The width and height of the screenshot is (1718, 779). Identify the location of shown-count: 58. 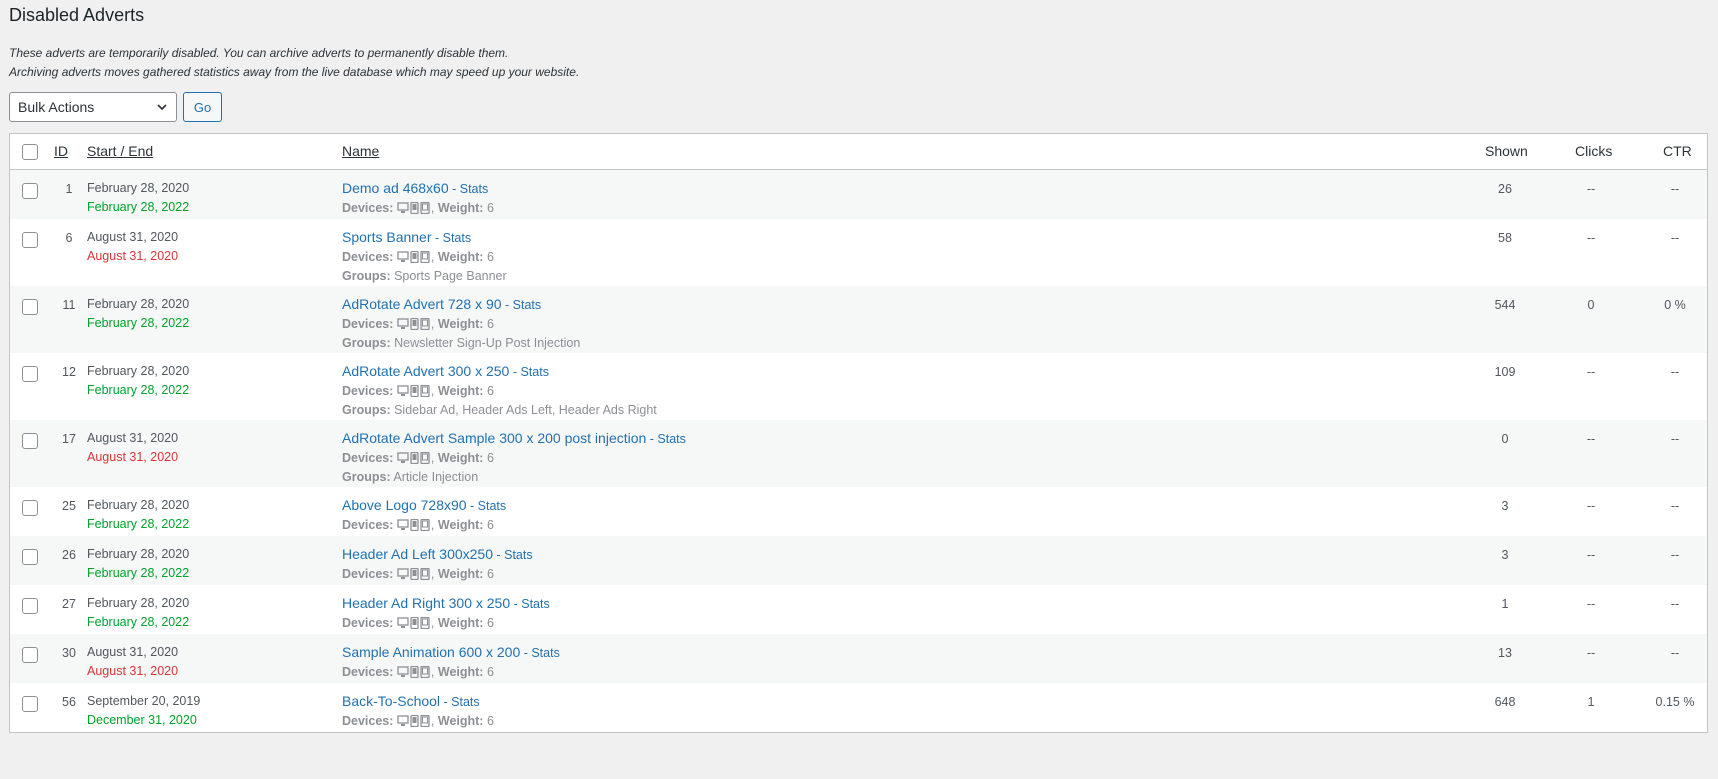
(1505, 238).